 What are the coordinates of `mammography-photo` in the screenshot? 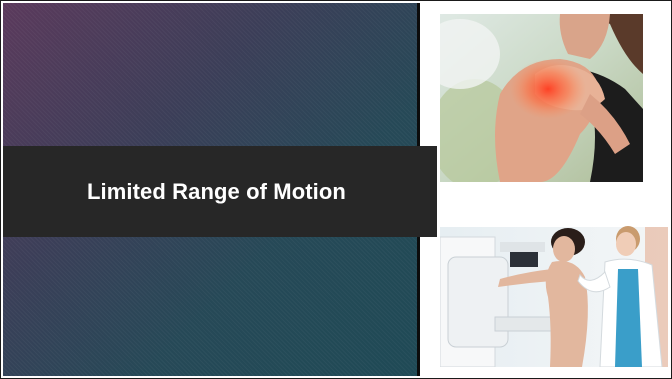 It's located at (554, 292).